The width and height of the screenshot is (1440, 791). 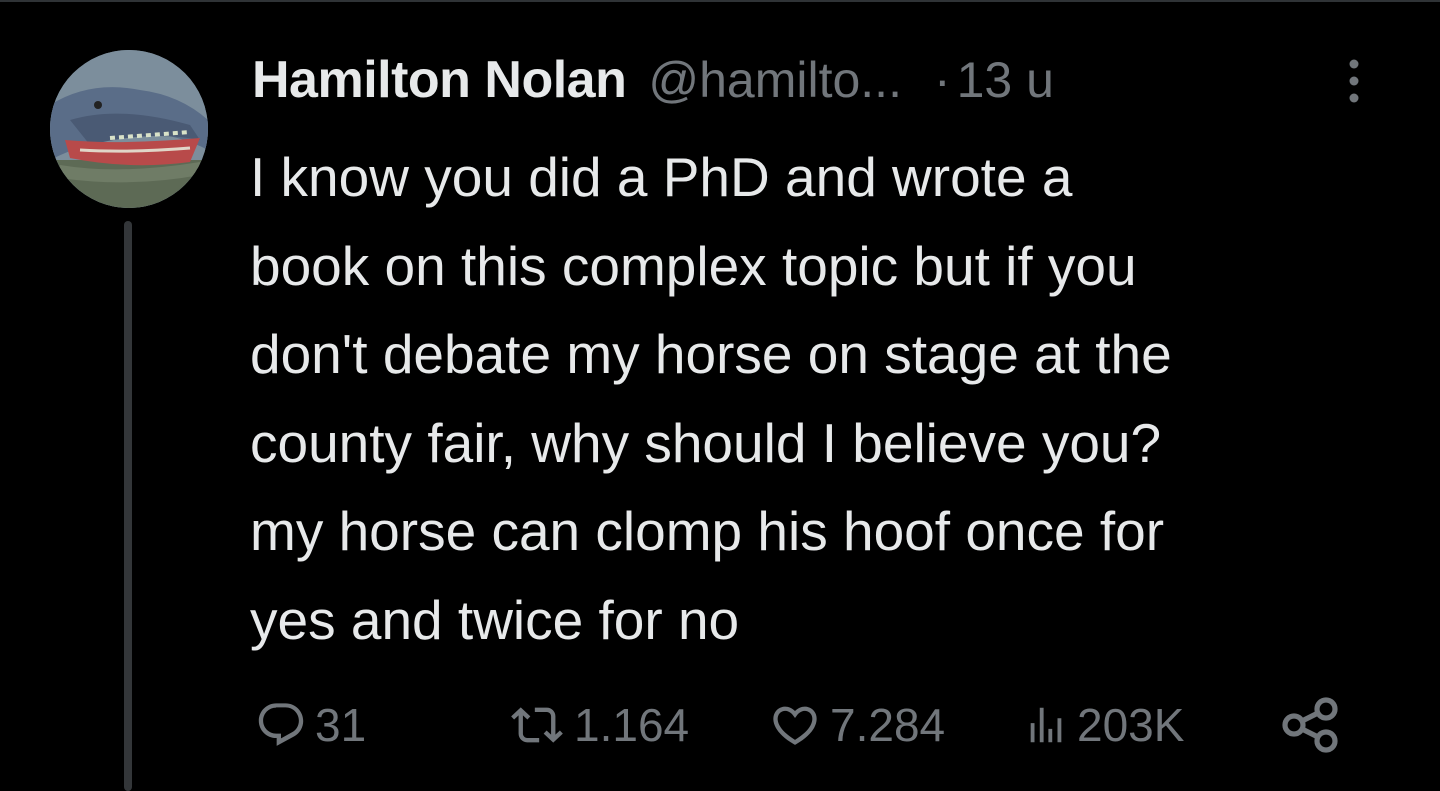 I want to click on views-icon, so click(x=1046, y=725).